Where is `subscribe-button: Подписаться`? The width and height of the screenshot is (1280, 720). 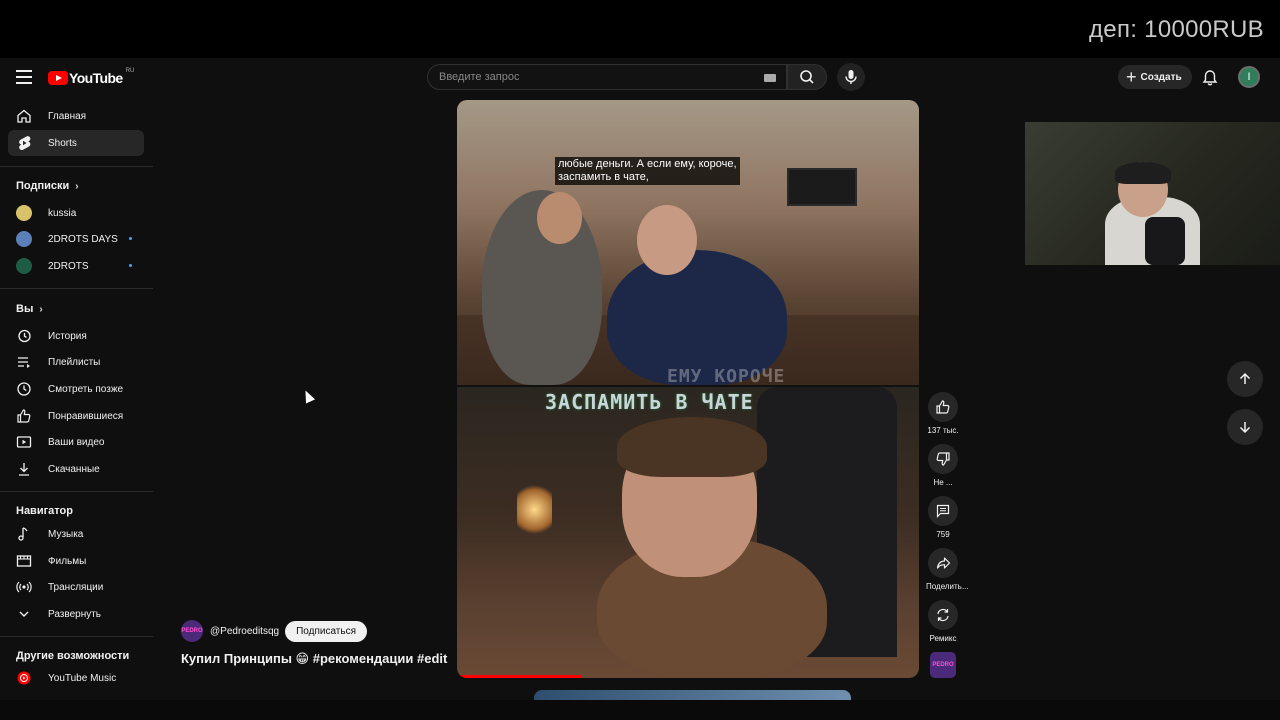
subscribe-button: Подписаться is located at coordinates (326, 631).